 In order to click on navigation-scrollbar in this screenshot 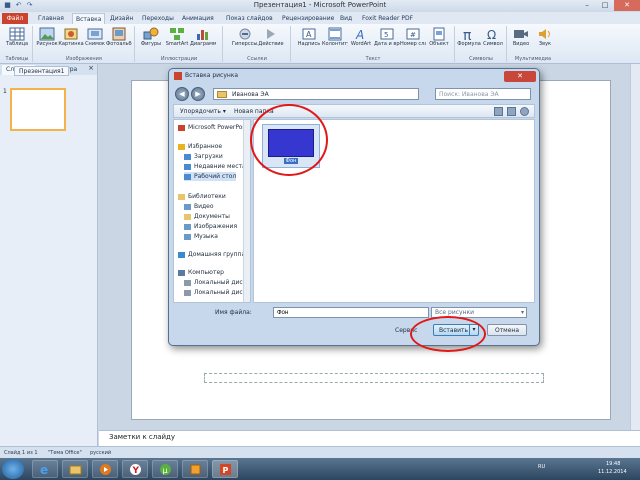, I will do `click(246, 211)`.